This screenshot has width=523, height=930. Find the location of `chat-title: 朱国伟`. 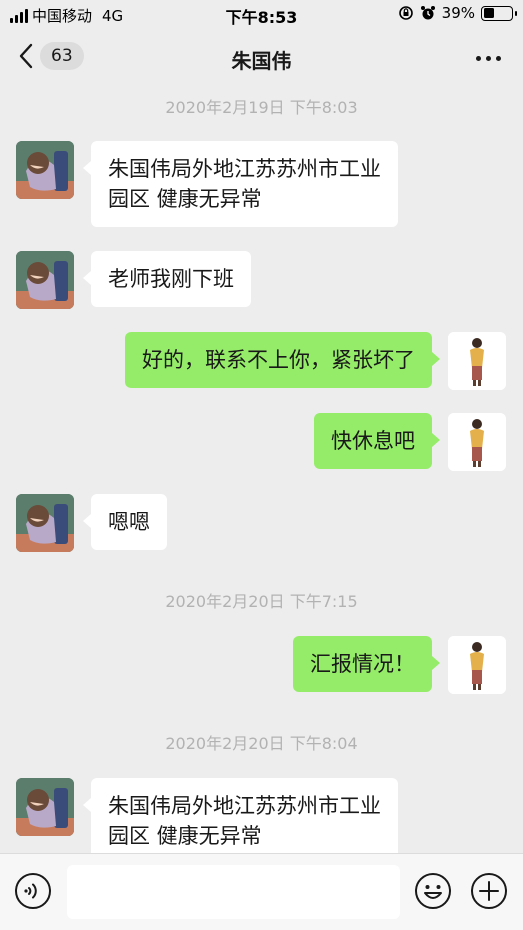

chat-title: 朱国伟 is located at coordinates (261, 61).